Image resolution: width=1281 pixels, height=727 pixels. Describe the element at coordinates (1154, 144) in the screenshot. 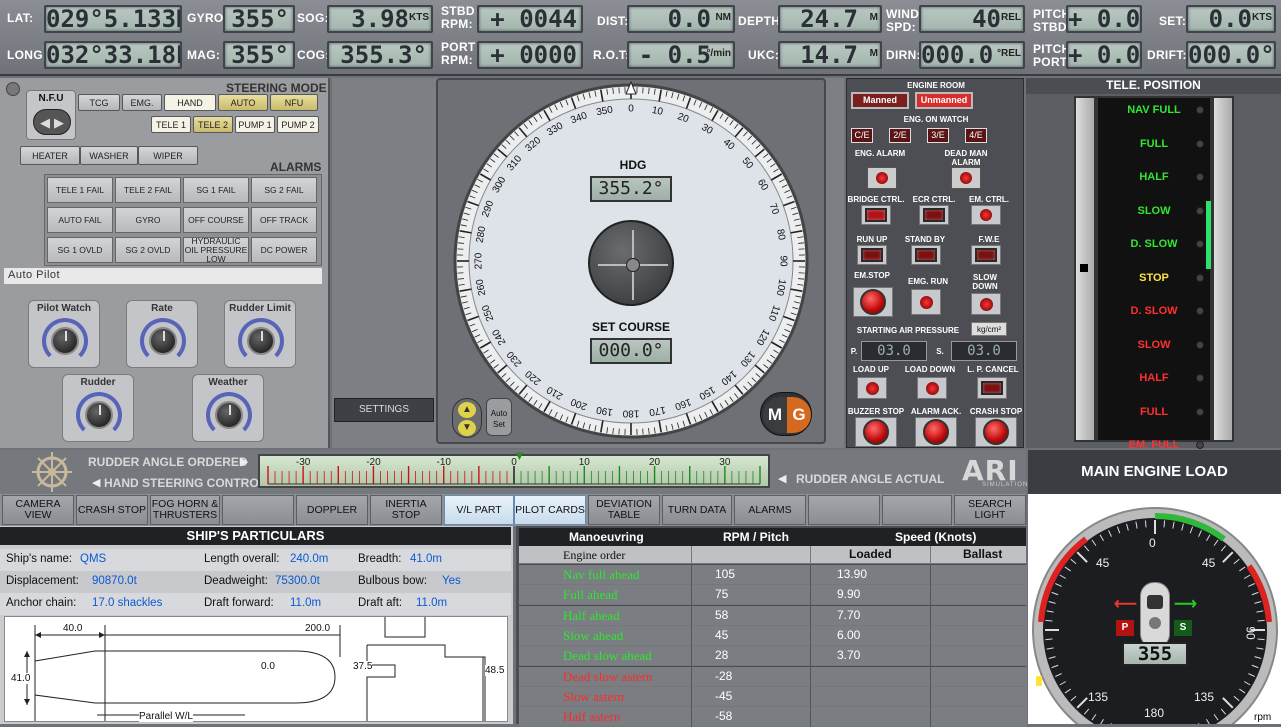

I see `tele-position-1: FULL` at that location.